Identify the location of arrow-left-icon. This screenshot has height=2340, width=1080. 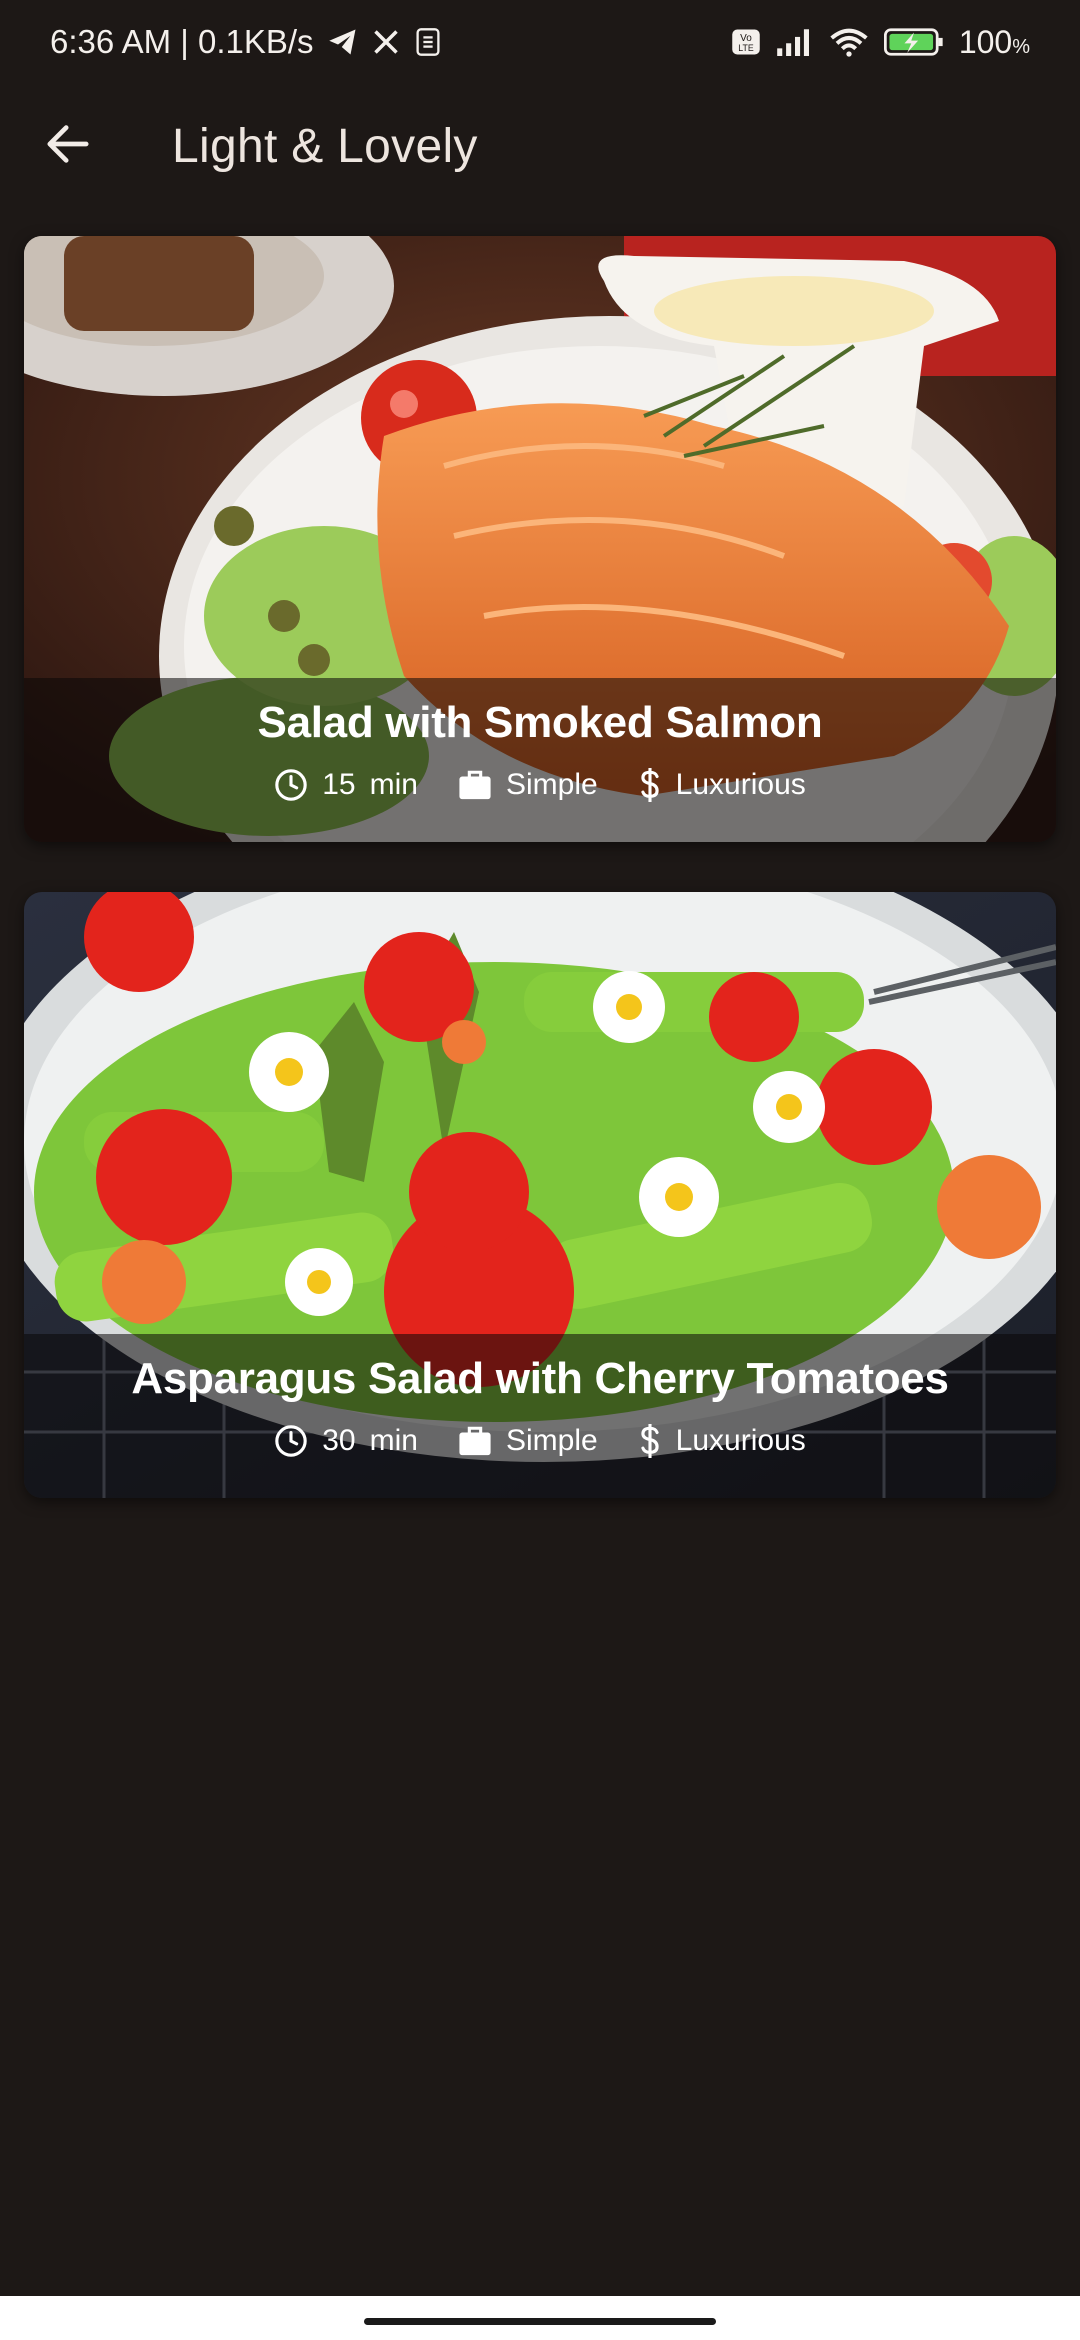
(68, 146).